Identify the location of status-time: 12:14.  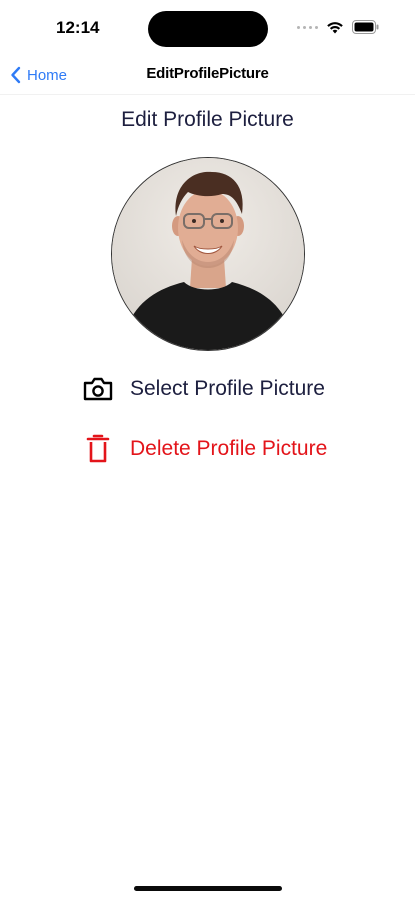
(78, 27).